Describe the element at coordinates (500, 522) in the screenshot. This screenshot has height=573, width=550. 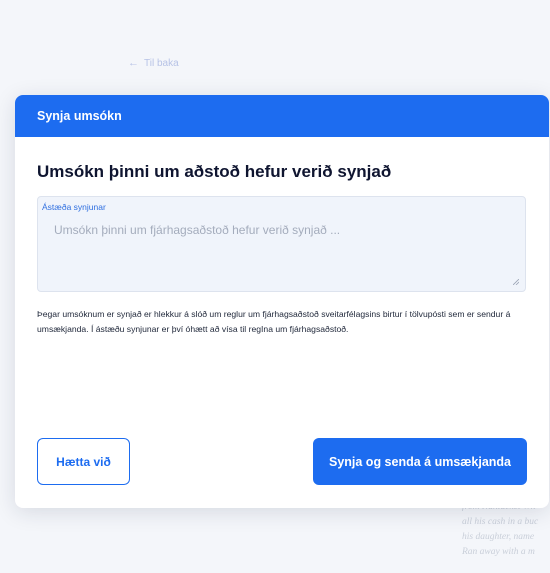
I see `quote-line: all his cash in a buc` at that location.